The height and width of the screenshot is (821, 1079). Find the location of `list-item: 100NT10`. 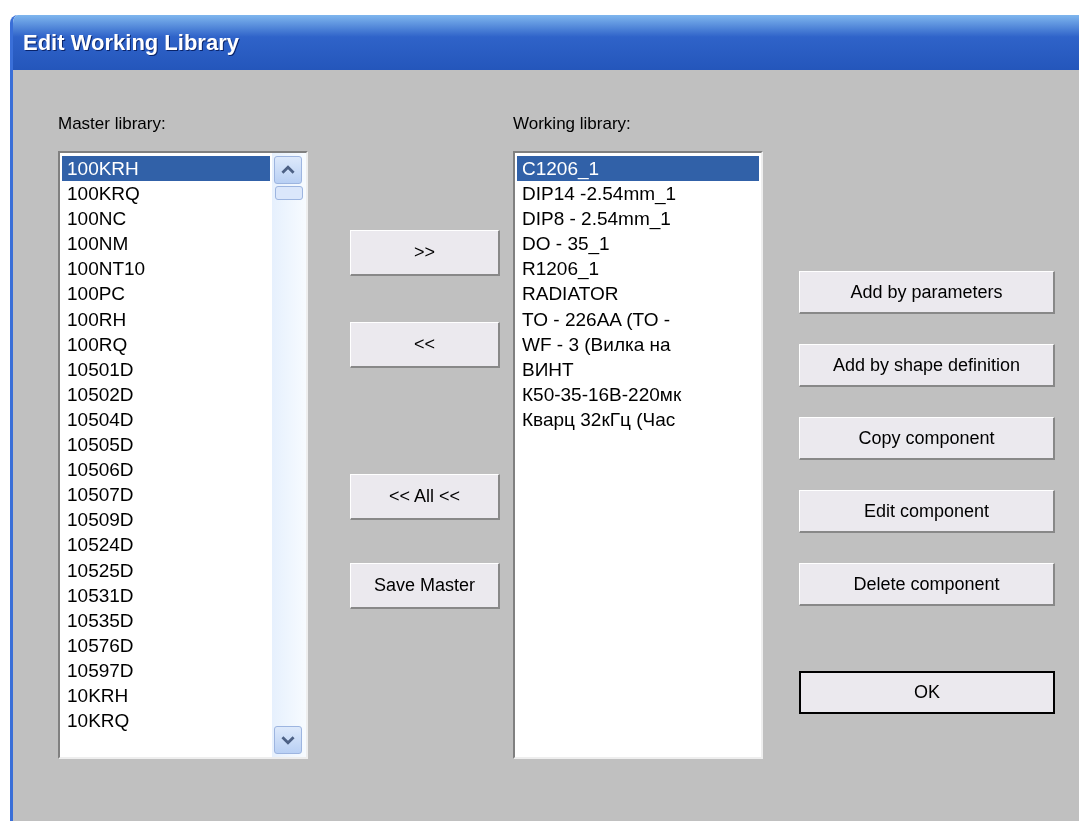

list-item: 100NT10 is located at coordinates (166, 269).